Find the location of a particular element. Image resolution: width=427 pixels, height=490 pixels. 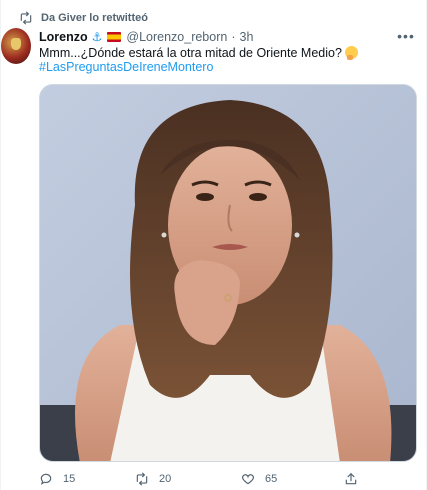

share-icon is located at coordinates (351, 479).